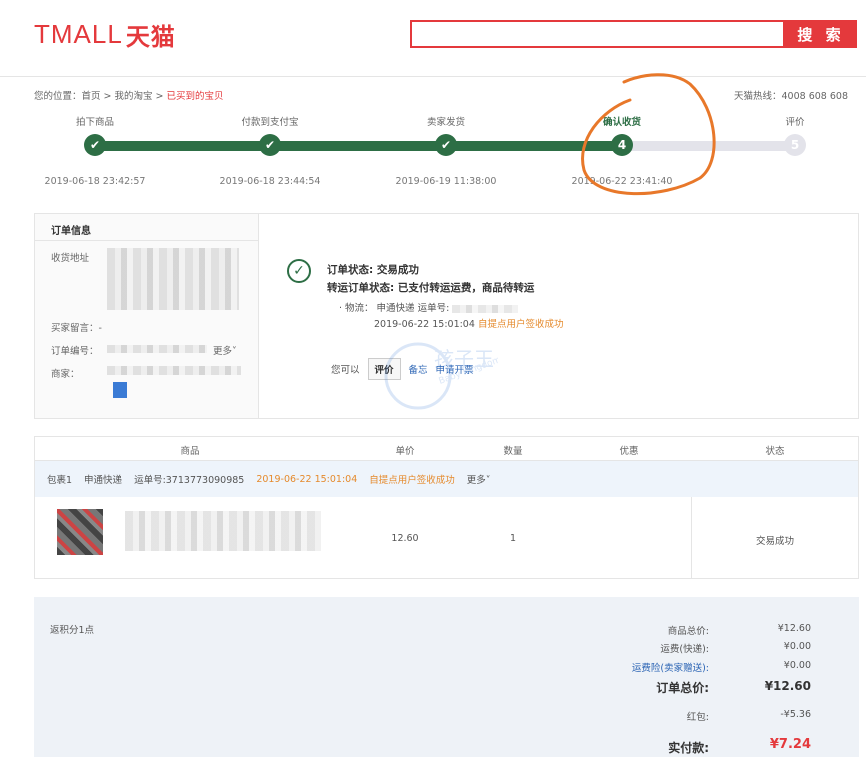  I want to click on subtotal-value: ¥12.60, so click(794, 628).